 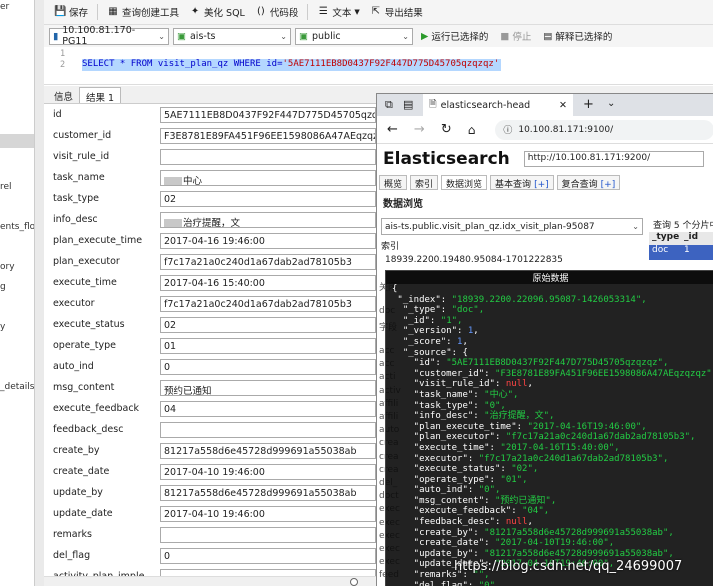 What do you see at coordinates (268, 115) in the screenshot?
I see `field-value: 5AE7111EB8D0437F92F447D775D45705qzqzqz` at bounding box center [268, 115].